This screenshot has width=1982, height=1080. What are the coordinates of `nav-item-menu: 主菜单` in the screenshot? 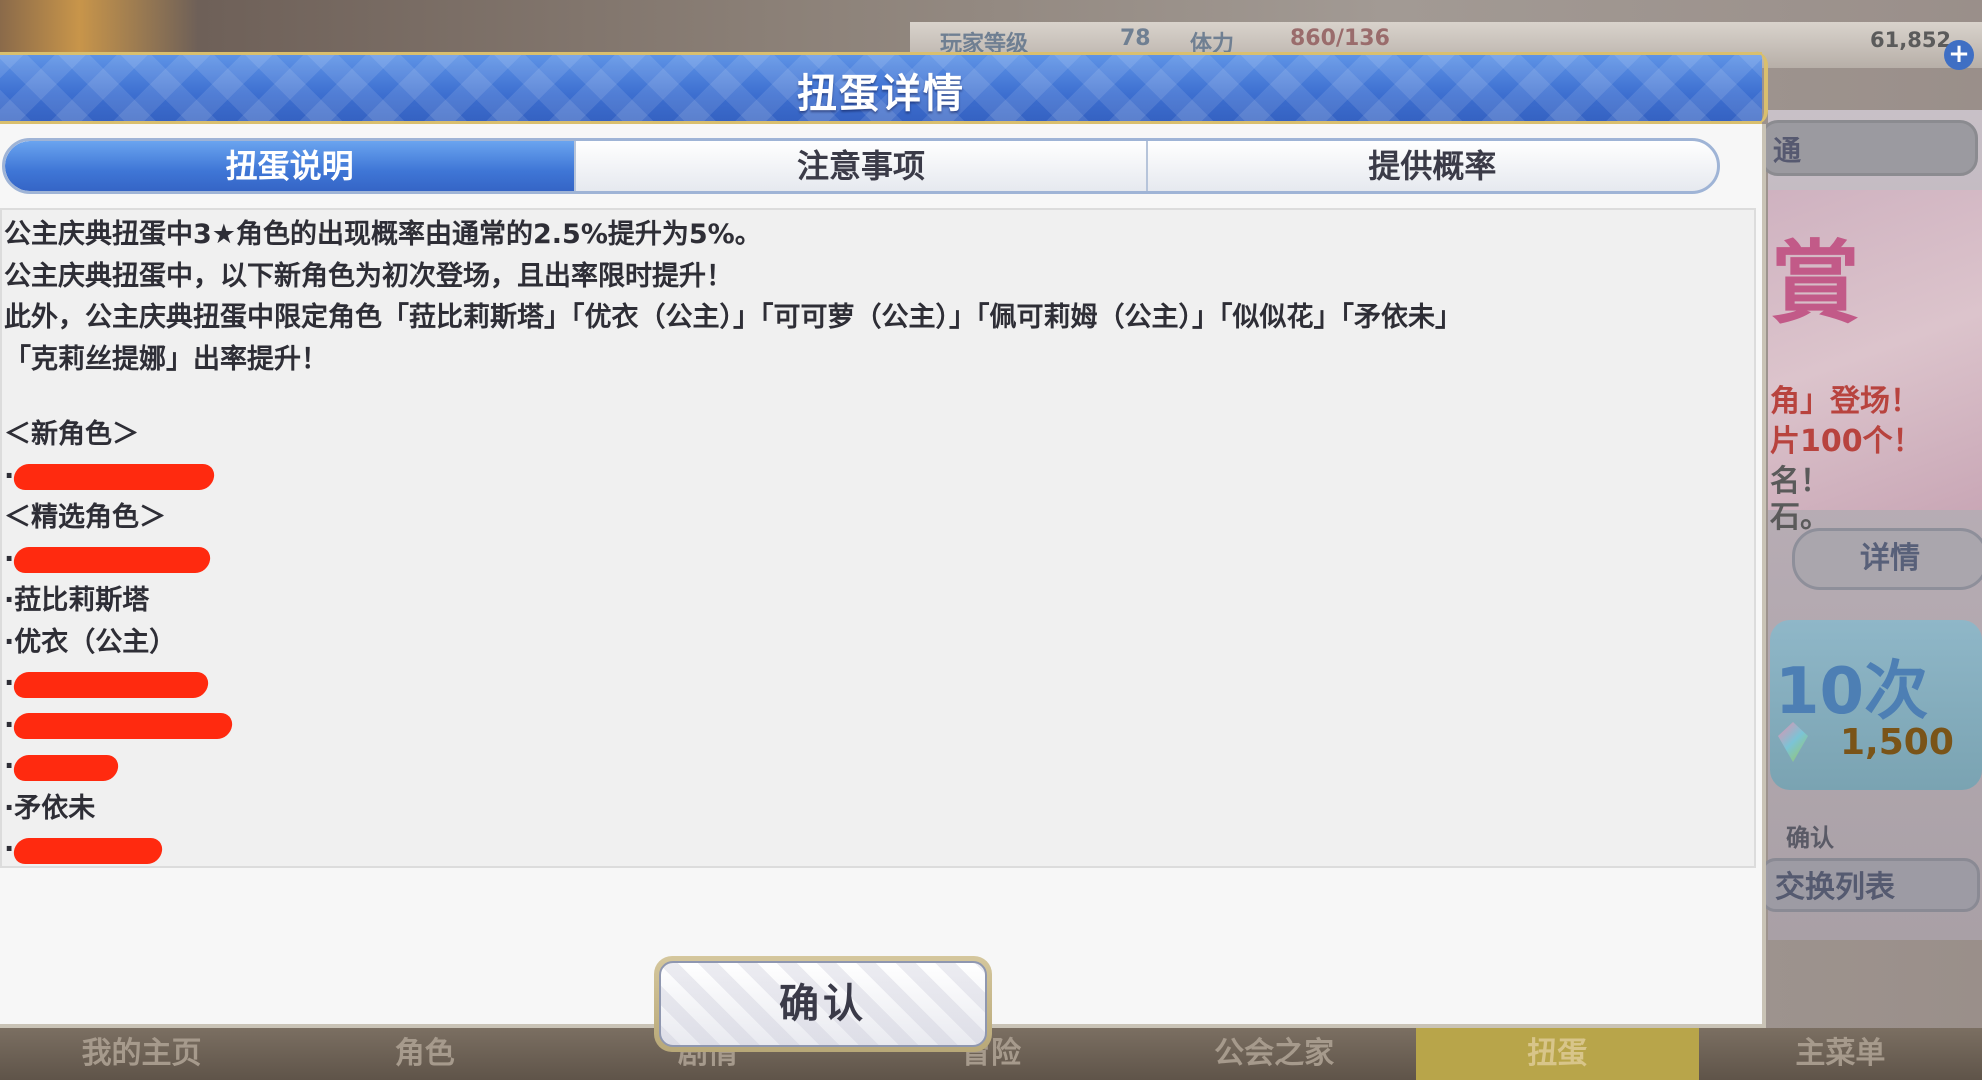 It's located at (1840, 1054).